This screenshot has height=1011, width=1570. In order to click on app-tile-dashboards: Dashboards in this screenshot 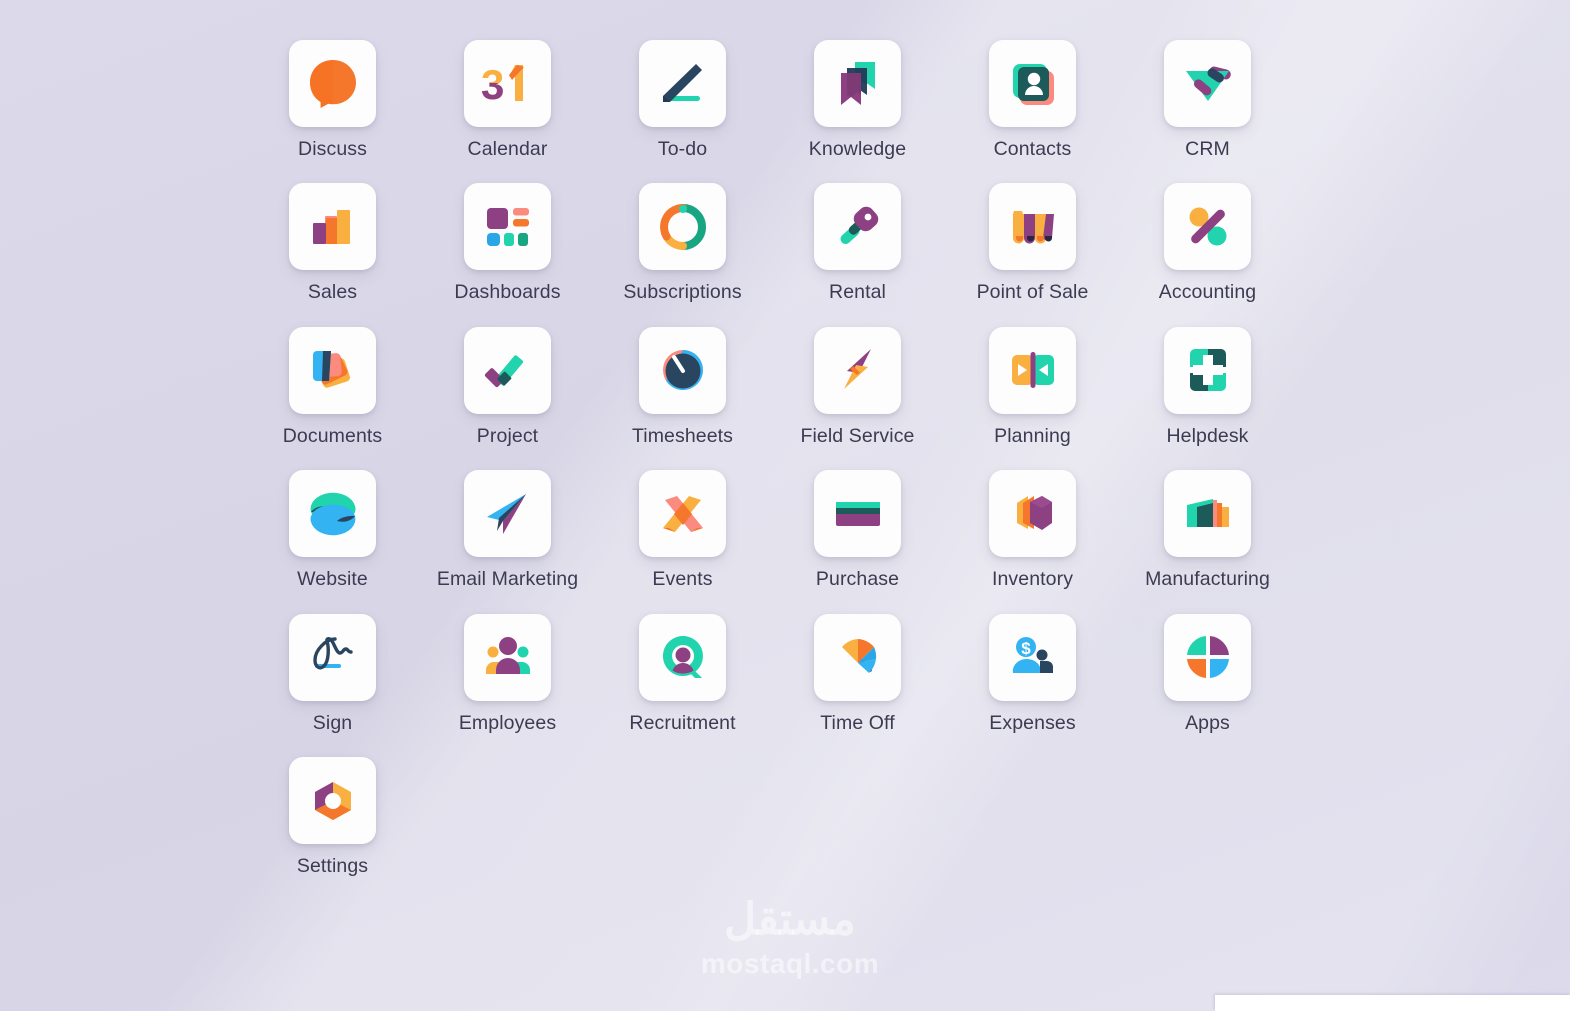, I will do `click(507, 243)`.